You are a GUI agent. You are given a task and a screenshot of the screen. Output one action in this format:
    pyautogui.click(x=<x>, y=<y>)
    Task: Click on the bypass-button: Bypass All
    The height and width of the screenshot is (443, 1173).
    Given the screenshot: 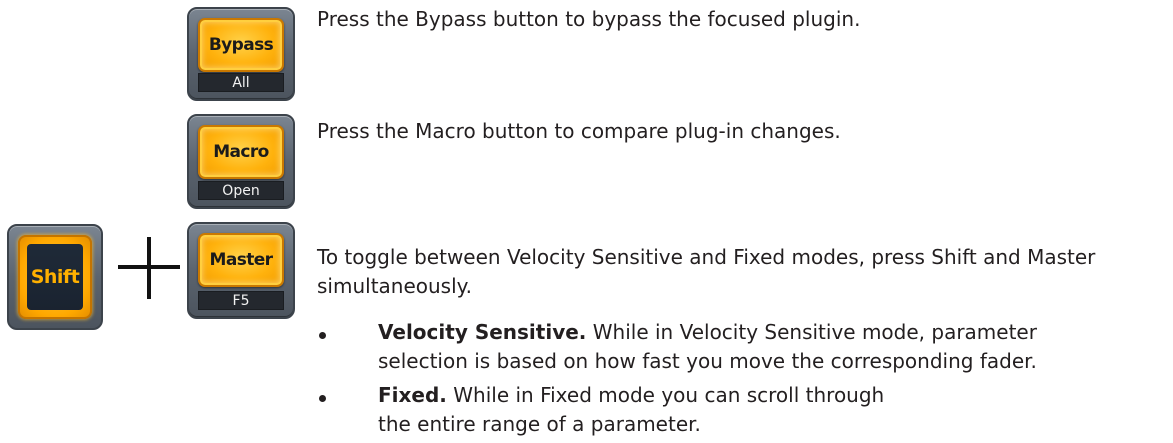 What is the action you would take?
    pyautogui.click(x=241, y=54)
    